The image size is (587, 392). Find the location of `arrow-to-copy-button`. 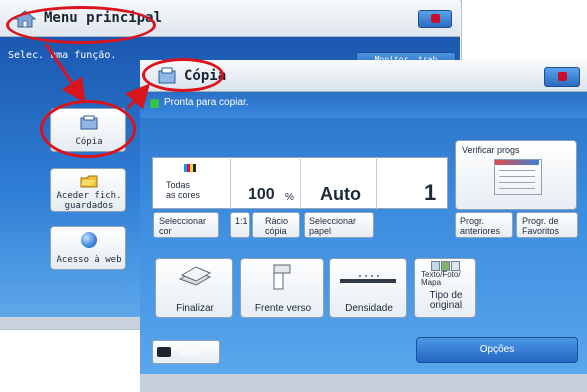

arrow-to-copy-button is located at coordinates (65, 73).